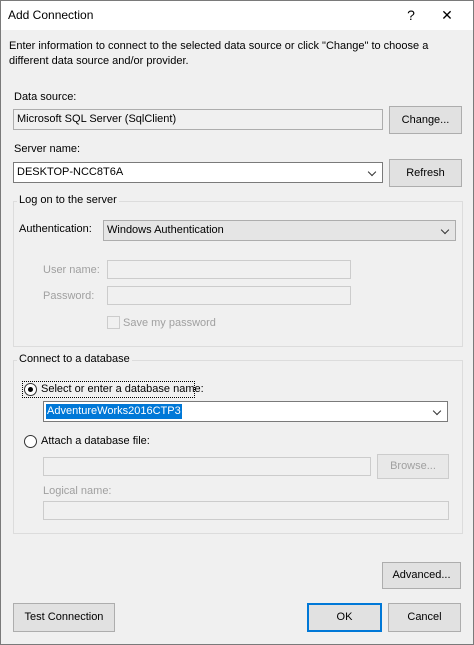  Describe the element at coordinates (198, 119) in the screenshot. I see `data-source-field: Microsoft SQL Server (SqlClient)` at that location.